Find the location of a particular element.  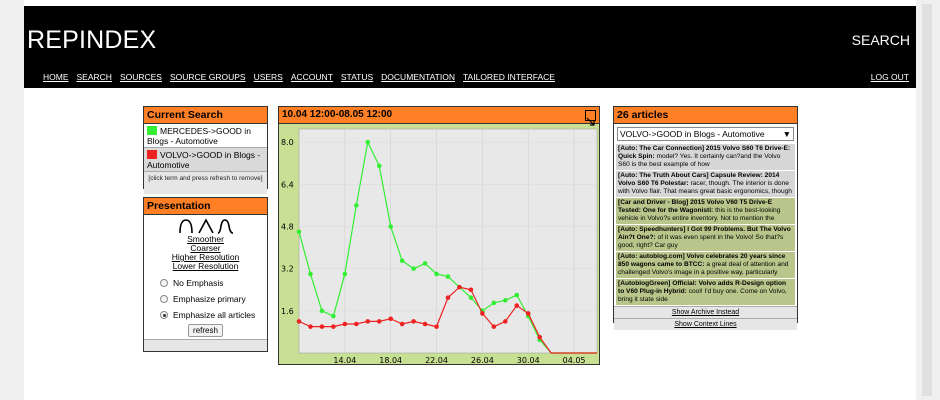

radio-emphasize-primary: Emphasize primary is located at coordinates (205, 299).